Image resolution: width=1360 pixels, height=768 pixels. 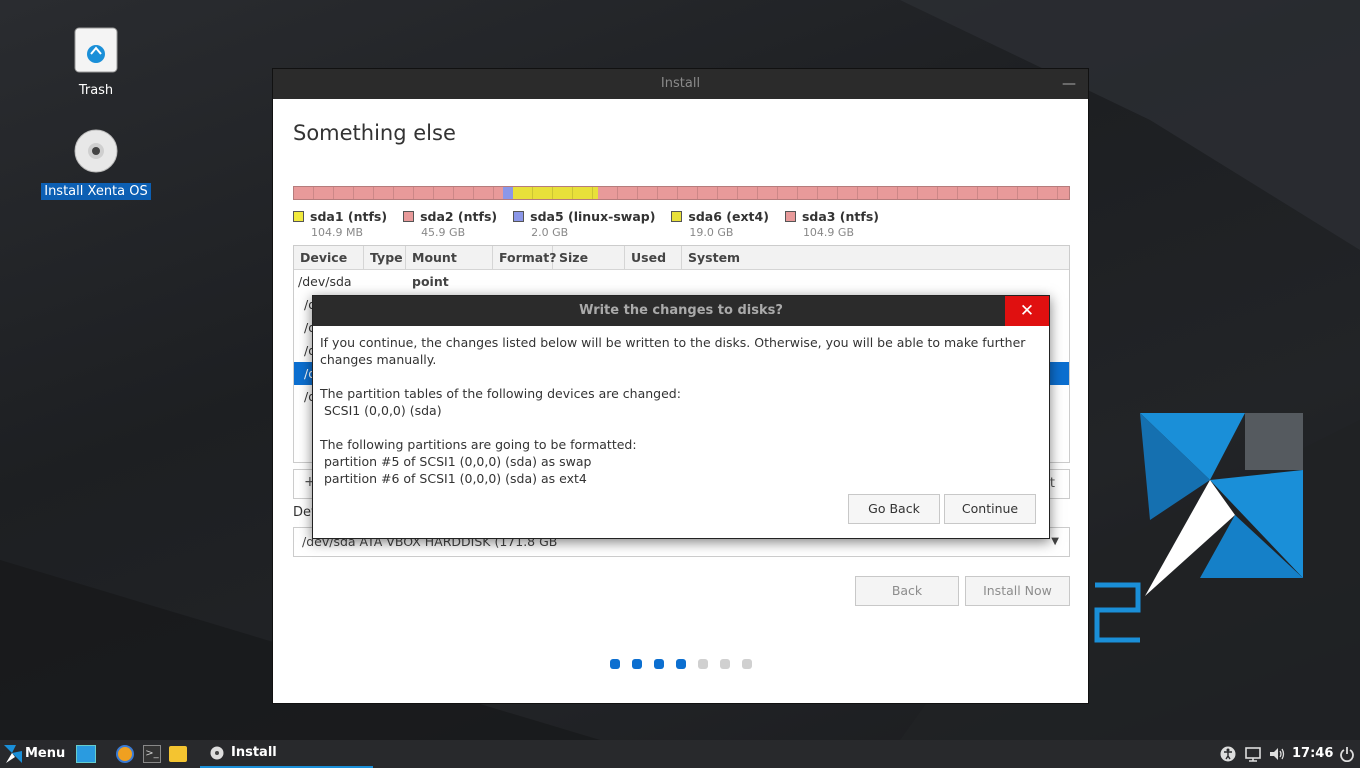 What do you see at coordinates (681, 281) in the screenshot?
I see `table-row: /dev/sda` at bounding box center [681, 281].